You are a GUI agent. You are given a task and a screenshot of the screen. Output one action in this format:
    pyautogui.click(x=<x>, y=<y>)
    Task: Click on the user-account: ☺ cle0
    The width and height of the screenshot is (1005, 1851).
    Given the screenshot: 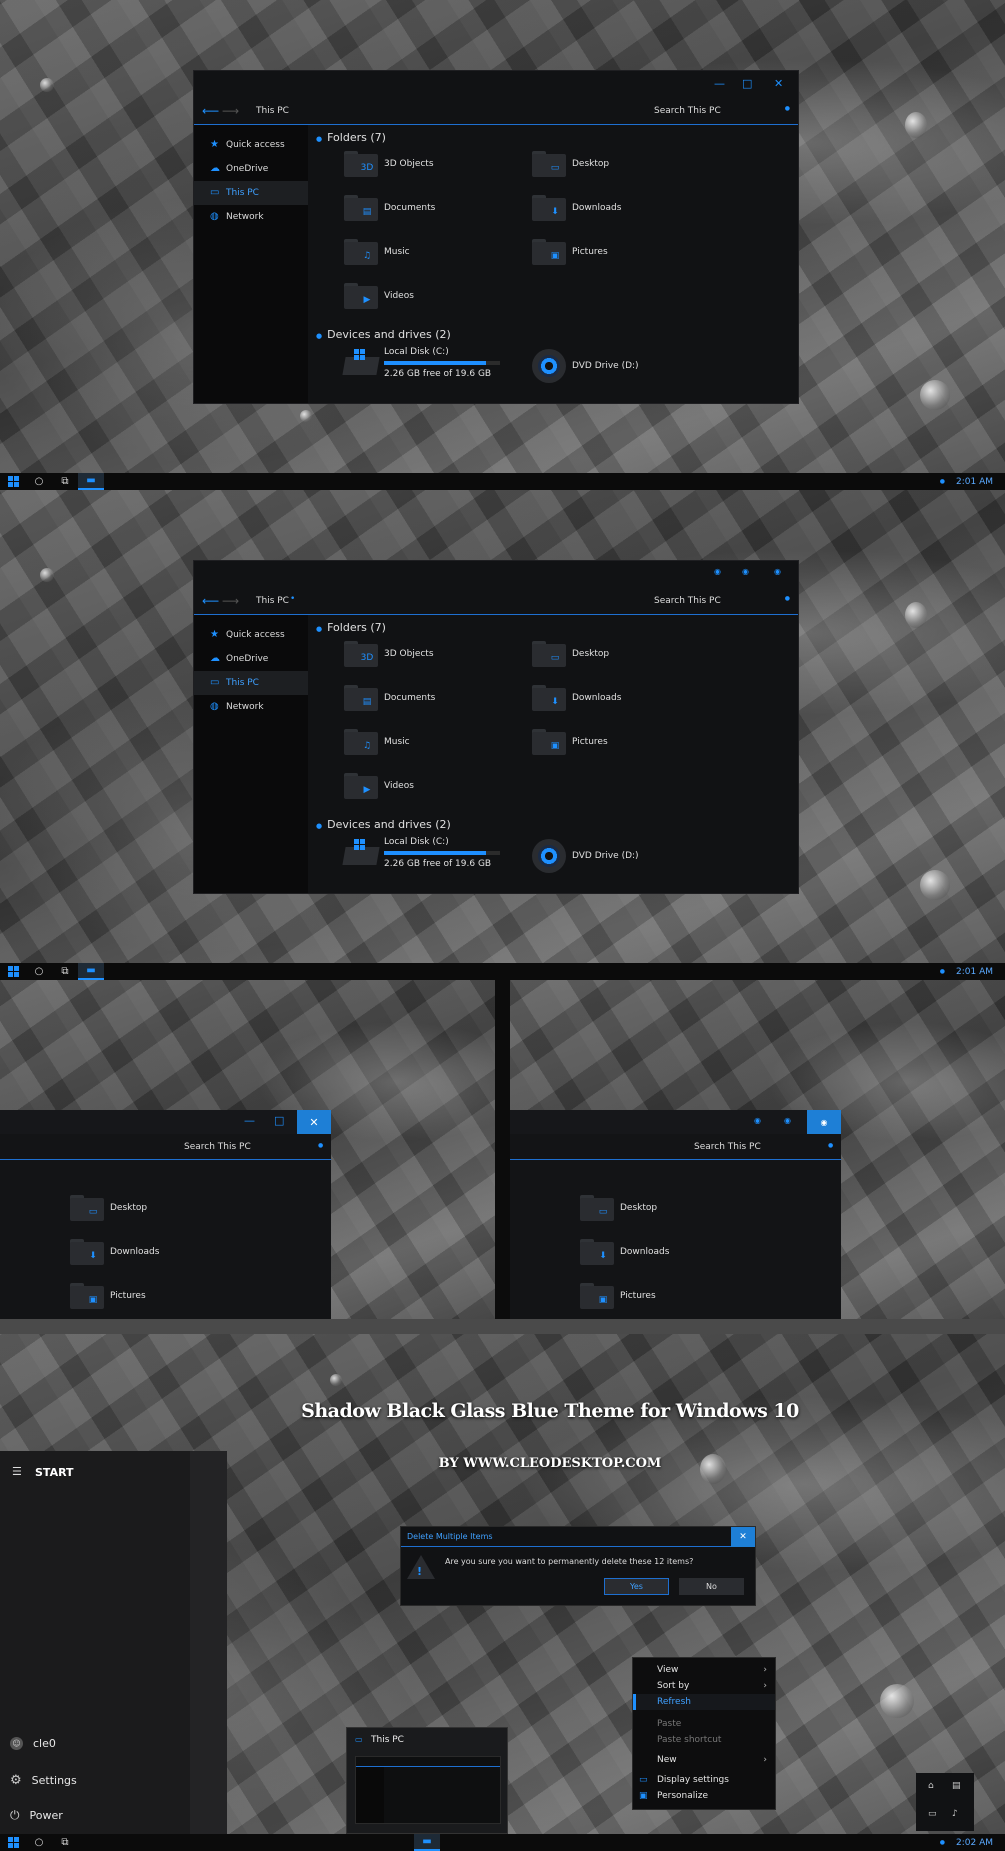 What is the action you would take?
    pyautogui.click(x=33, y=1743)
    